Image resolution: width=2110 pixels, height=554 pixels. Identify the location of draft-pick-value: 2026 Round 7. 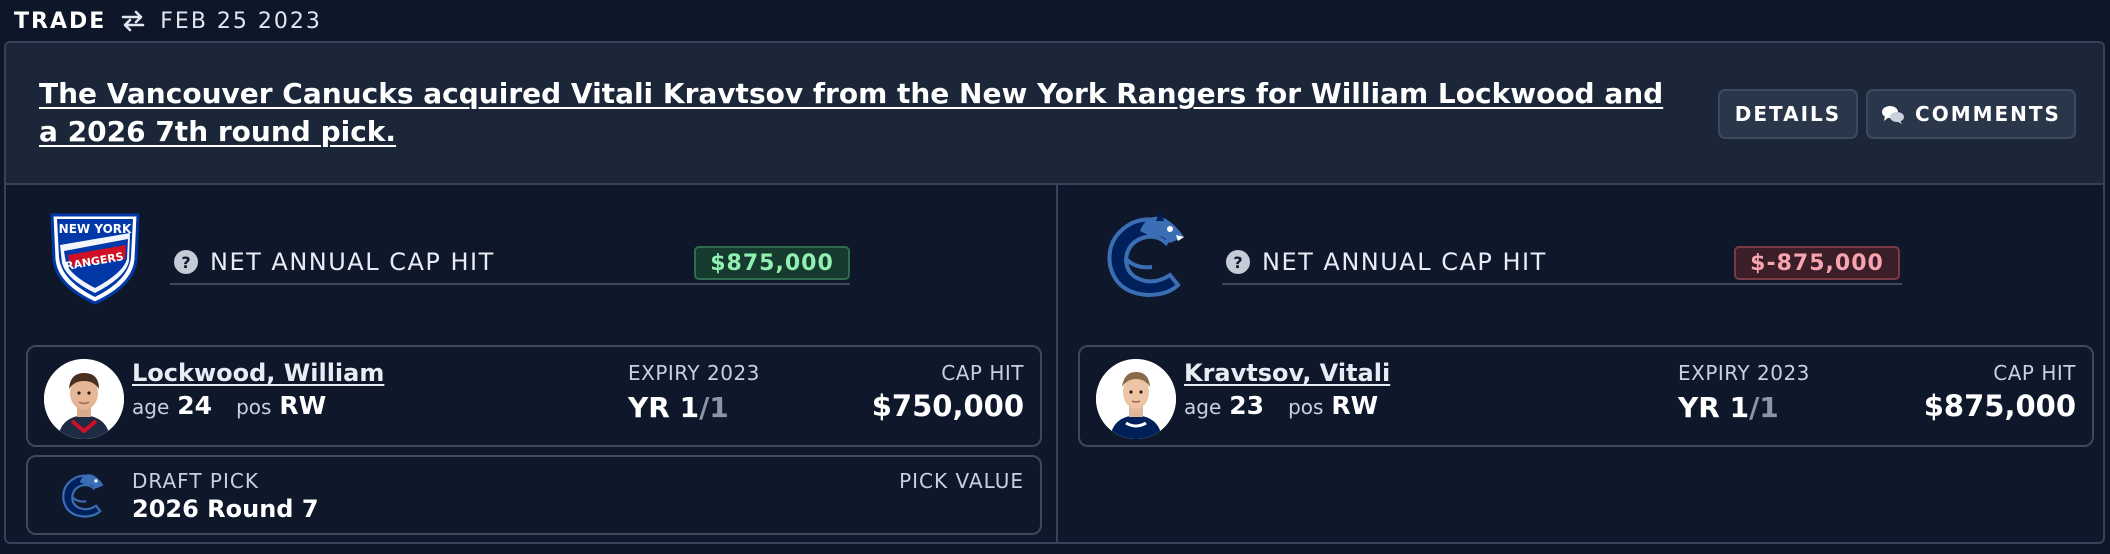
(225, 509).